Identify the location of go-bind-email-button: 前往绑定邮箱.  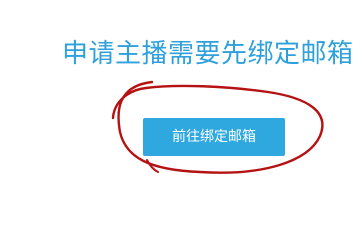
(214, 137).